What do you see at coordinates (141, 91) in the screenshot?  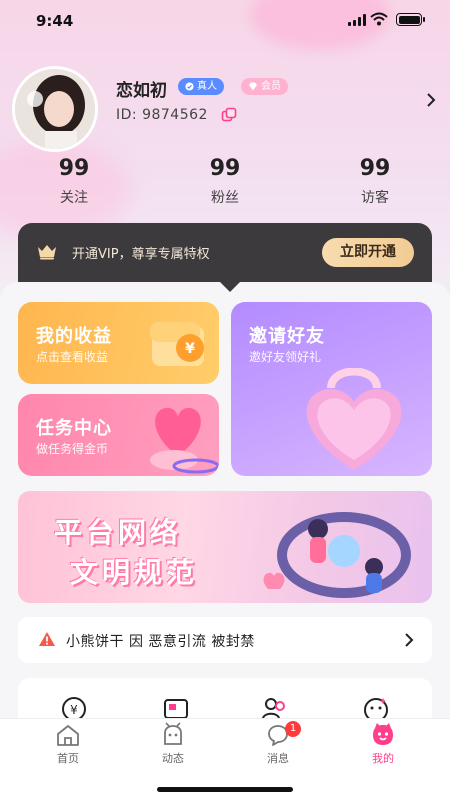 I see `nickname: 恋如初` at bounding box center [141, 91].